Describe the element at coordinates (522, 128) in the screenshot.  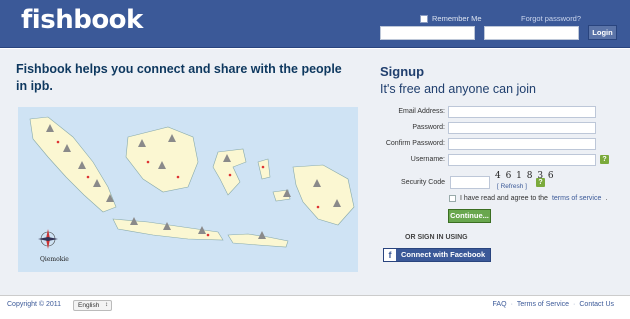
I see `password-field` at that location.